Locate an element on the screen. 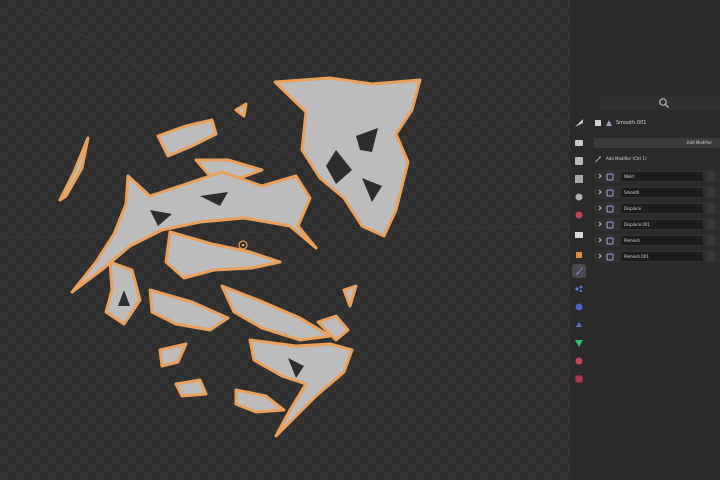  modifier-name-field: Smooth is located at coordinates (662, 192).